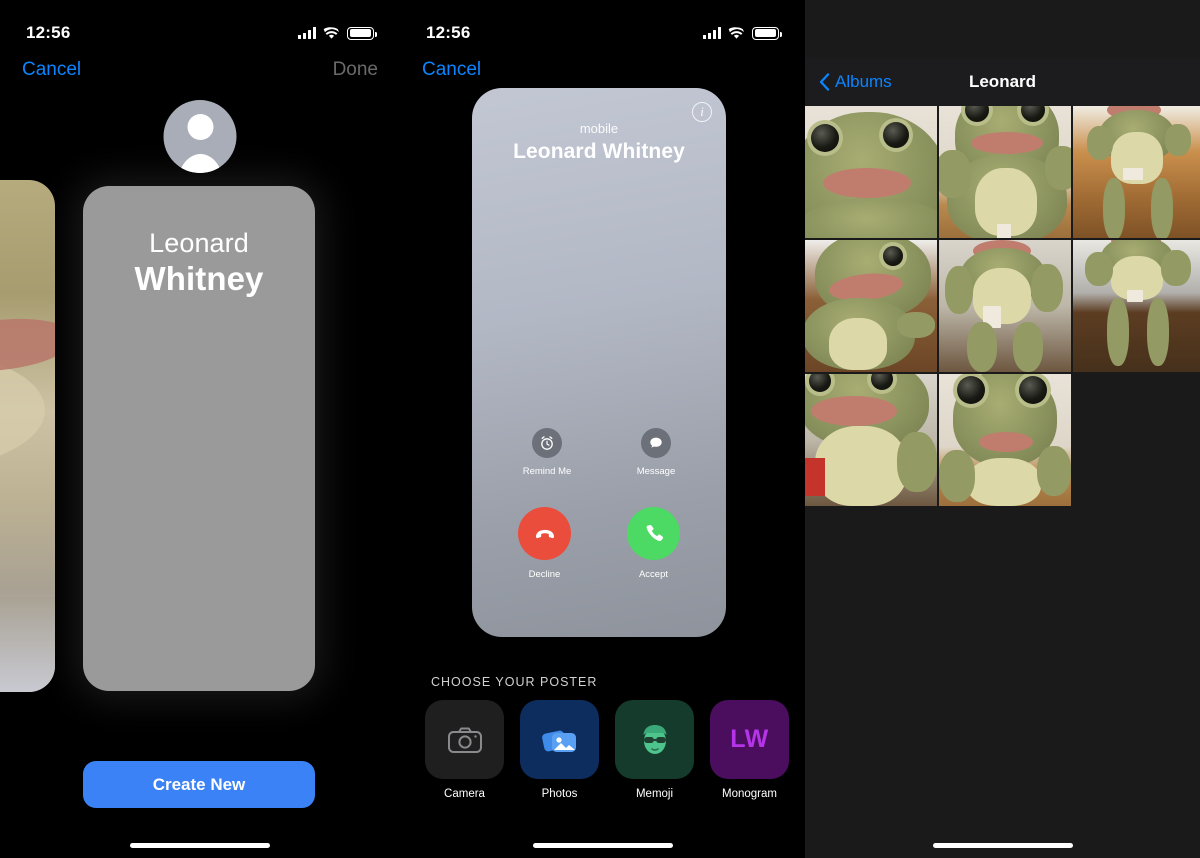 Image resolution: width=1200 pixels, height=858 pixels. Describe the element at coordinates (199, 438) in the screenshot. I see `poster-card-selected: Leonard Whitney` at that location.